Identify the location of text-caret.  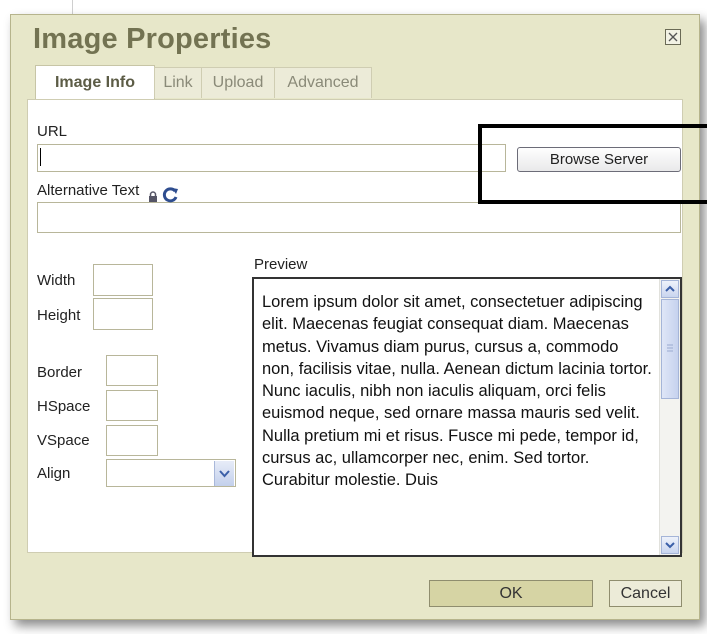
(40, 157).